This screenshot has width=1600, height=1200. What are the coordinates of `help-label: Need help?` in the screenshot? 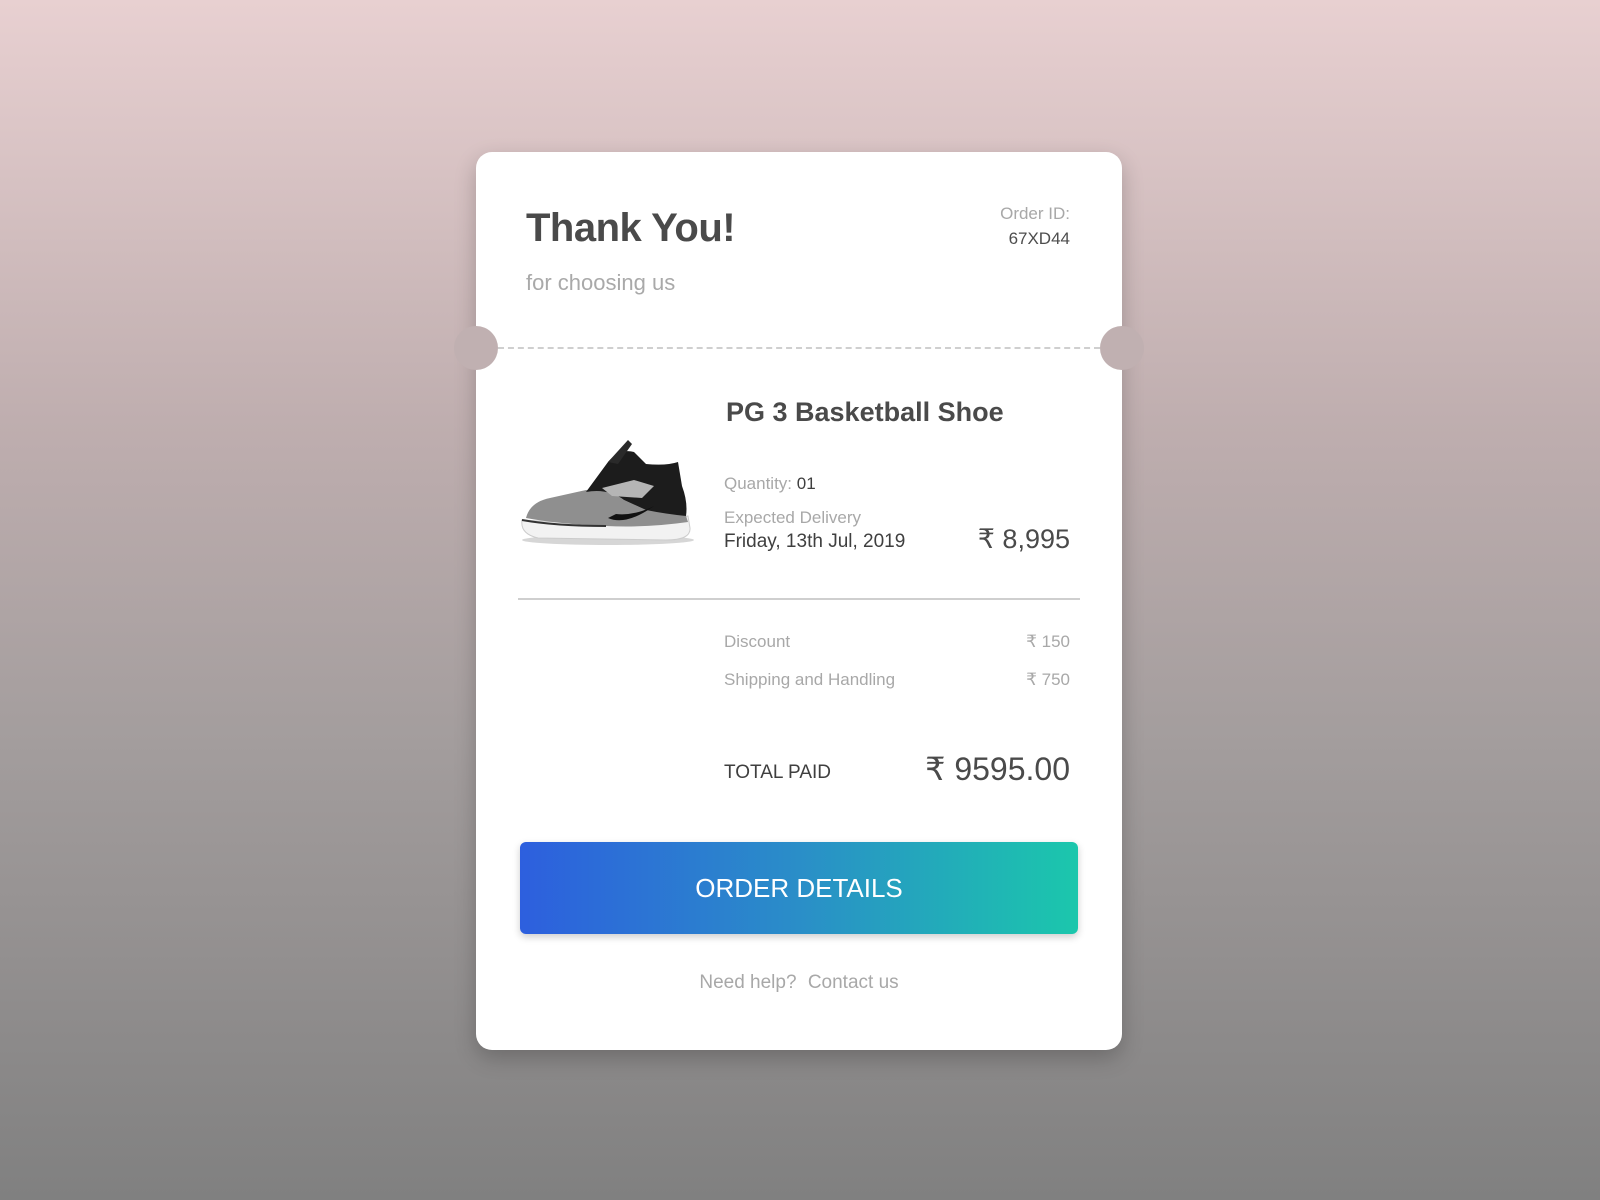 It's located at (748, 982).